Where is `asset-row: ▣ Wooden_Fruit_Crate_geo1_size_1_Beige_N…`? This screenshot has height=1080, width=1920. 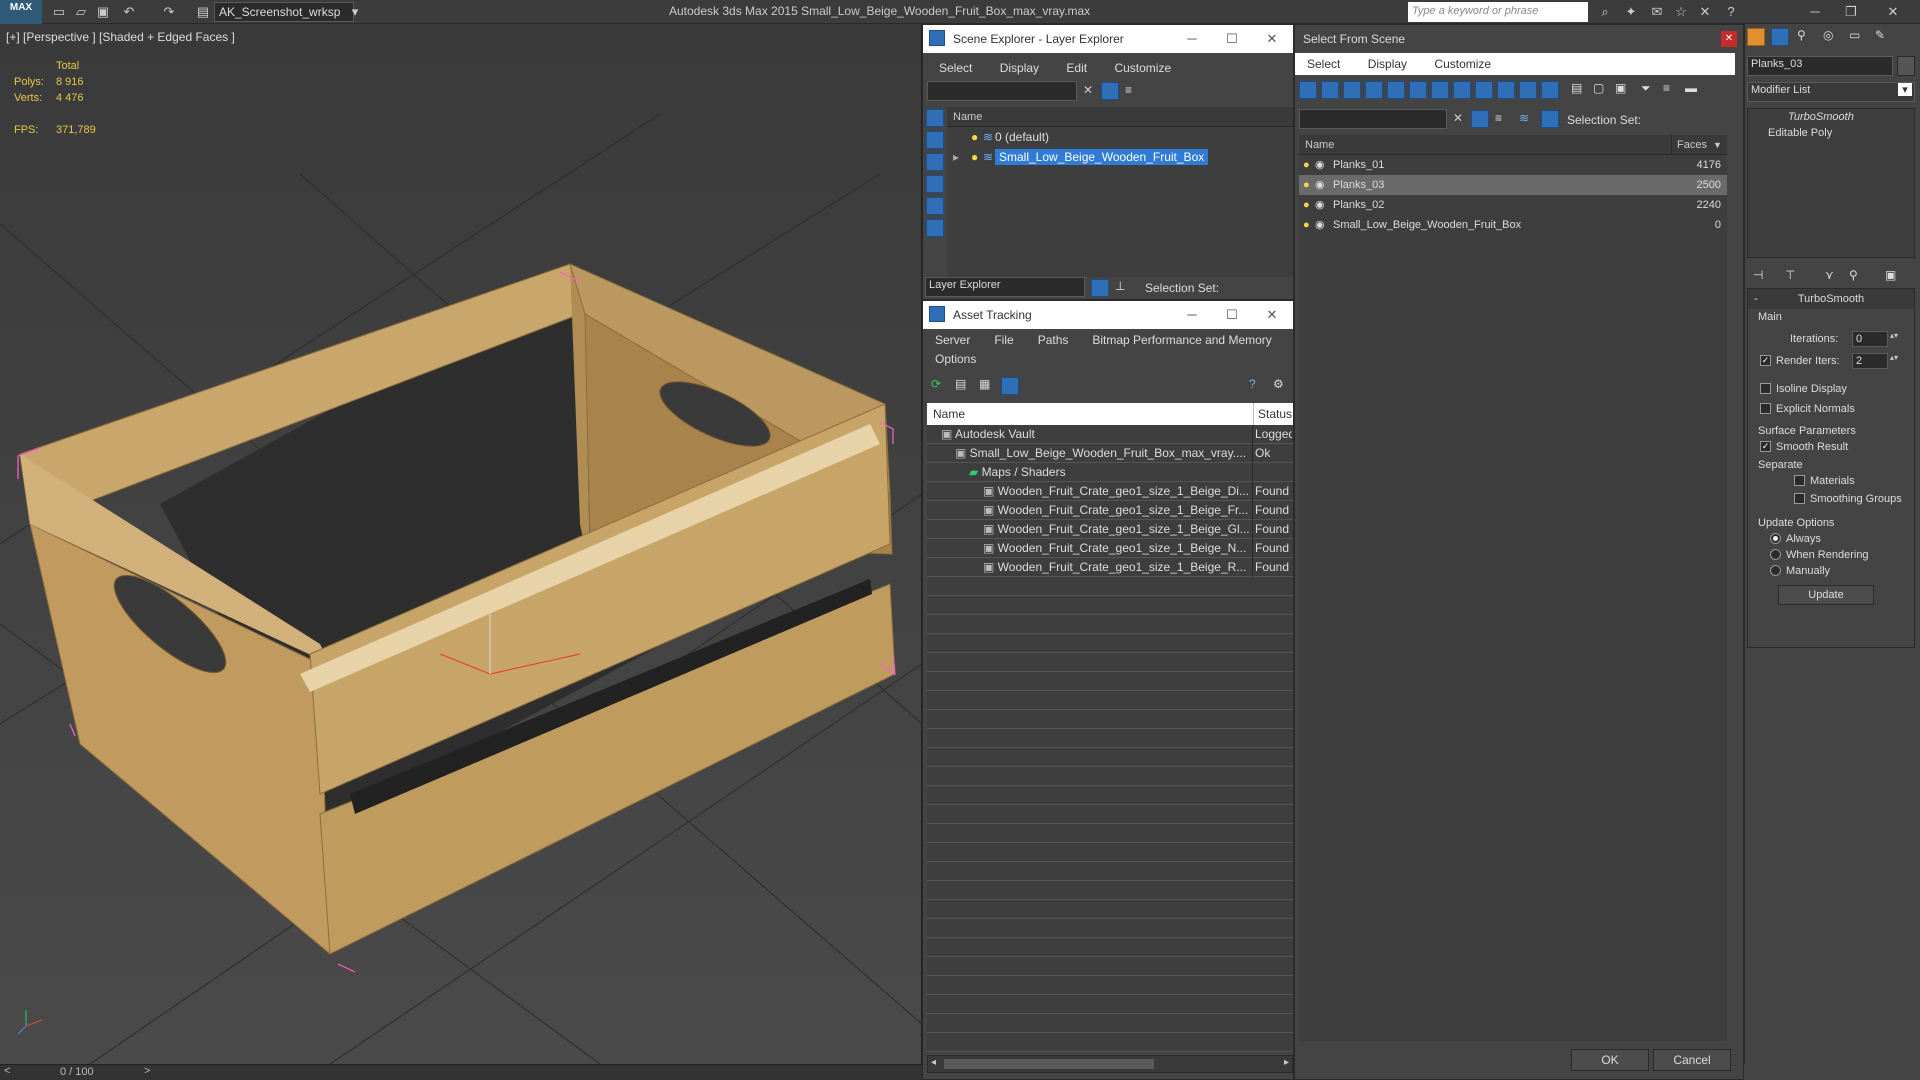
asset-row: ▣ Wooden_Fruit_Crate_geo1_size_1_Beige_N… is located at coordinates (1109, 548).